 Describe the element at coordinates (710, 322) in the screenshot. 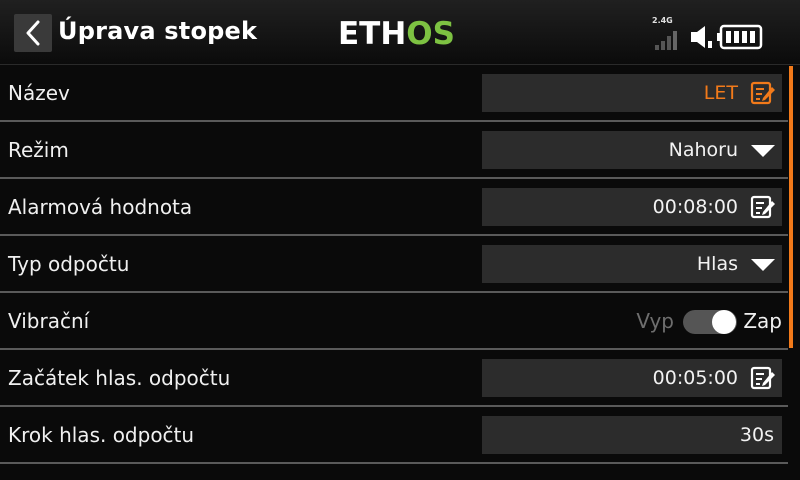

I see `vibration-toggle` at that location.